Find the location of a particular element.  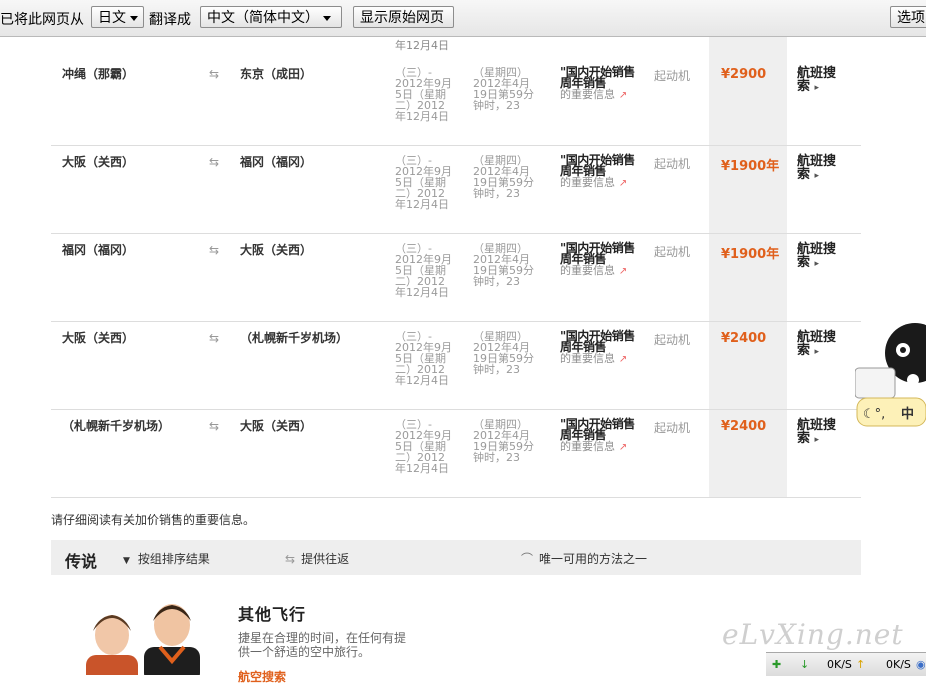

watermark: eLvXing.net is located at coordinates (813, 634).